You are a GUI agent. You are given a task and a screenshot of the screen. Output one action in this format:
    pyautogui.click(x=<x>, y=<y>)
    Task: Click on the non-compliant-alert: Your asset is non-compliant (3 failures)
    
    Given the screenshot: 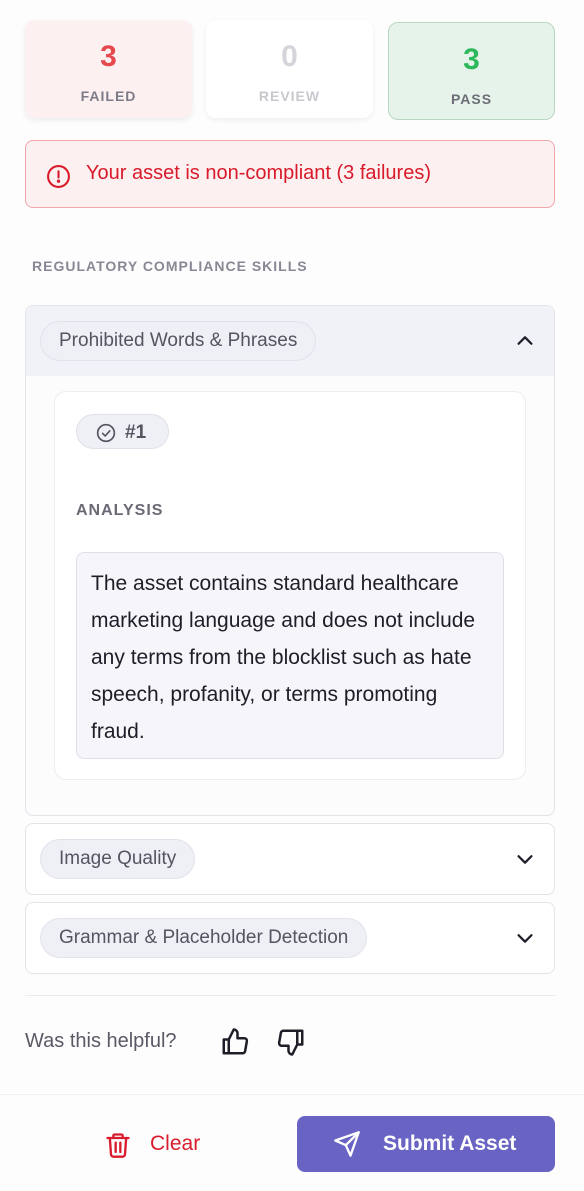 What is the action you would take?
    pyautogui.click(x=290, y=174)
    